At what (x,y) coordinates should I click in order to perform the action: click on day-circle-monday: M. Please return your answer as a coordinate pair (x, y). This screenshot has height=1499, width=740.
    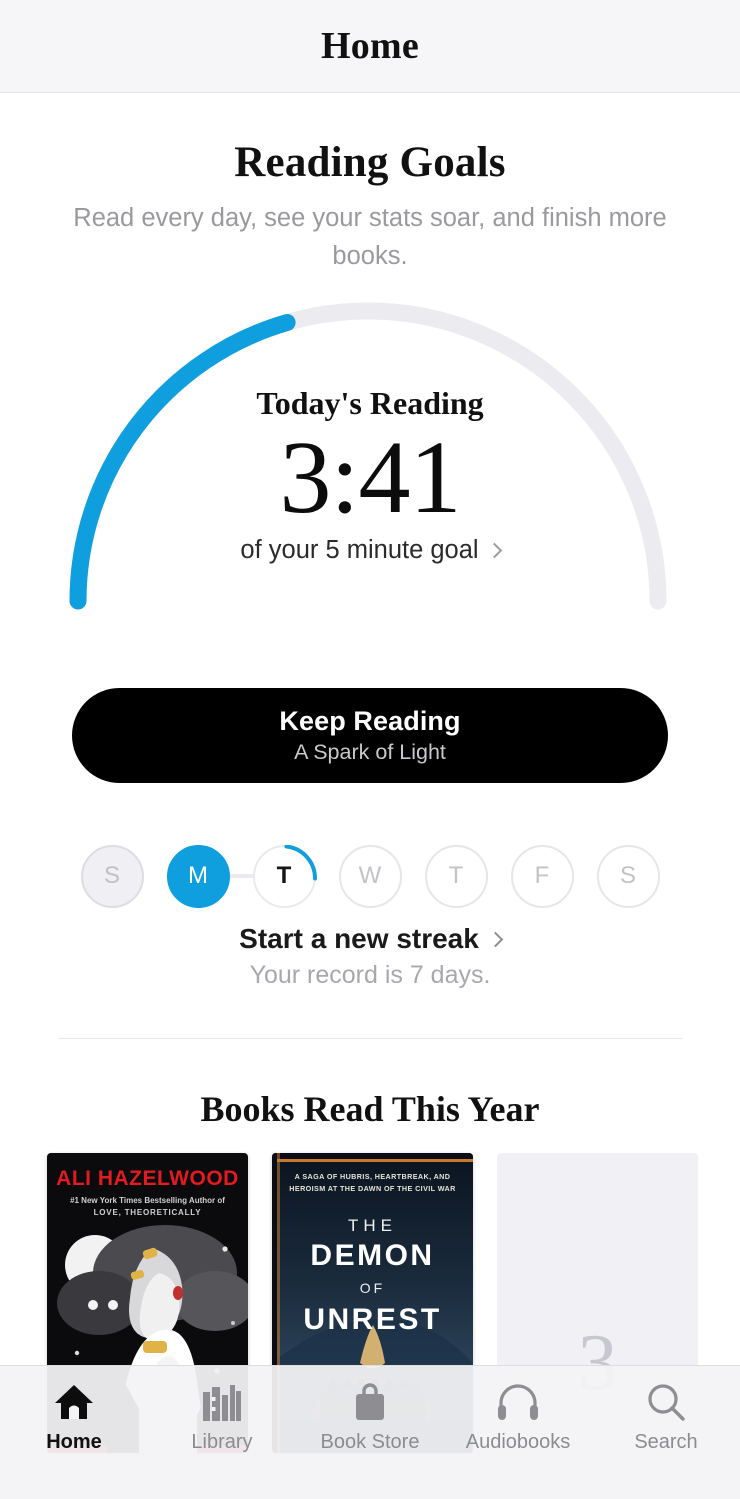
    Looking at the image, I should click on (198, 876).